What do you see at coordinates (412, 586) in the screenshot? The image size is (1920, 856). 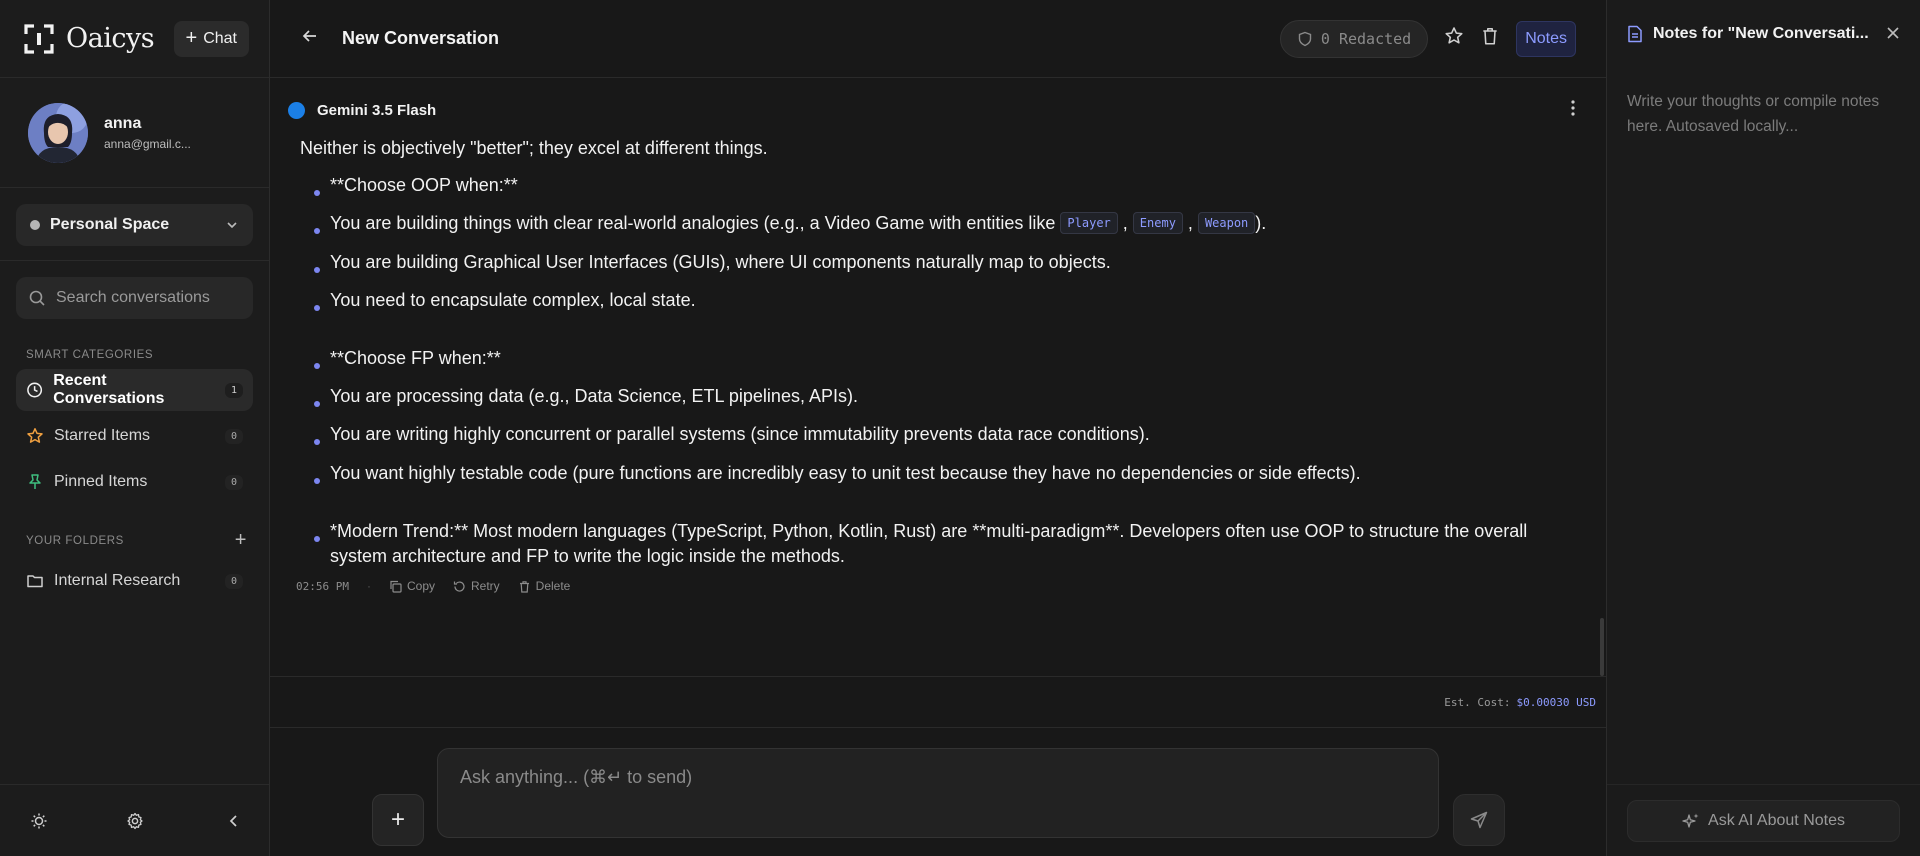 I see `copy-button: Copy` at bounding box center [412, 586].